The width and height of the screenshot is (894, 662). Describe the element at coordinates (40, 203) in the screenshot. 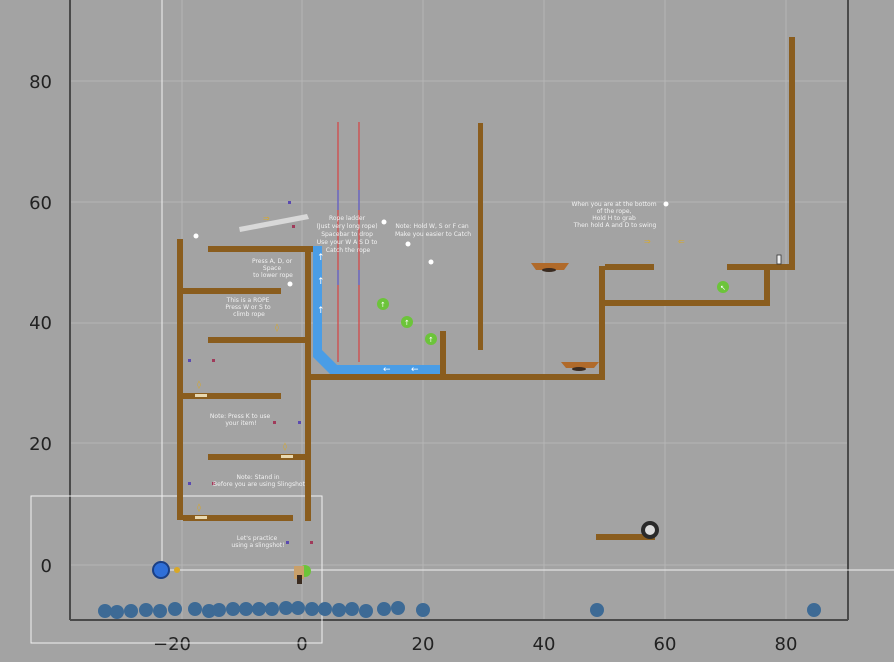

I see `y-tick-label: 60` at that location.